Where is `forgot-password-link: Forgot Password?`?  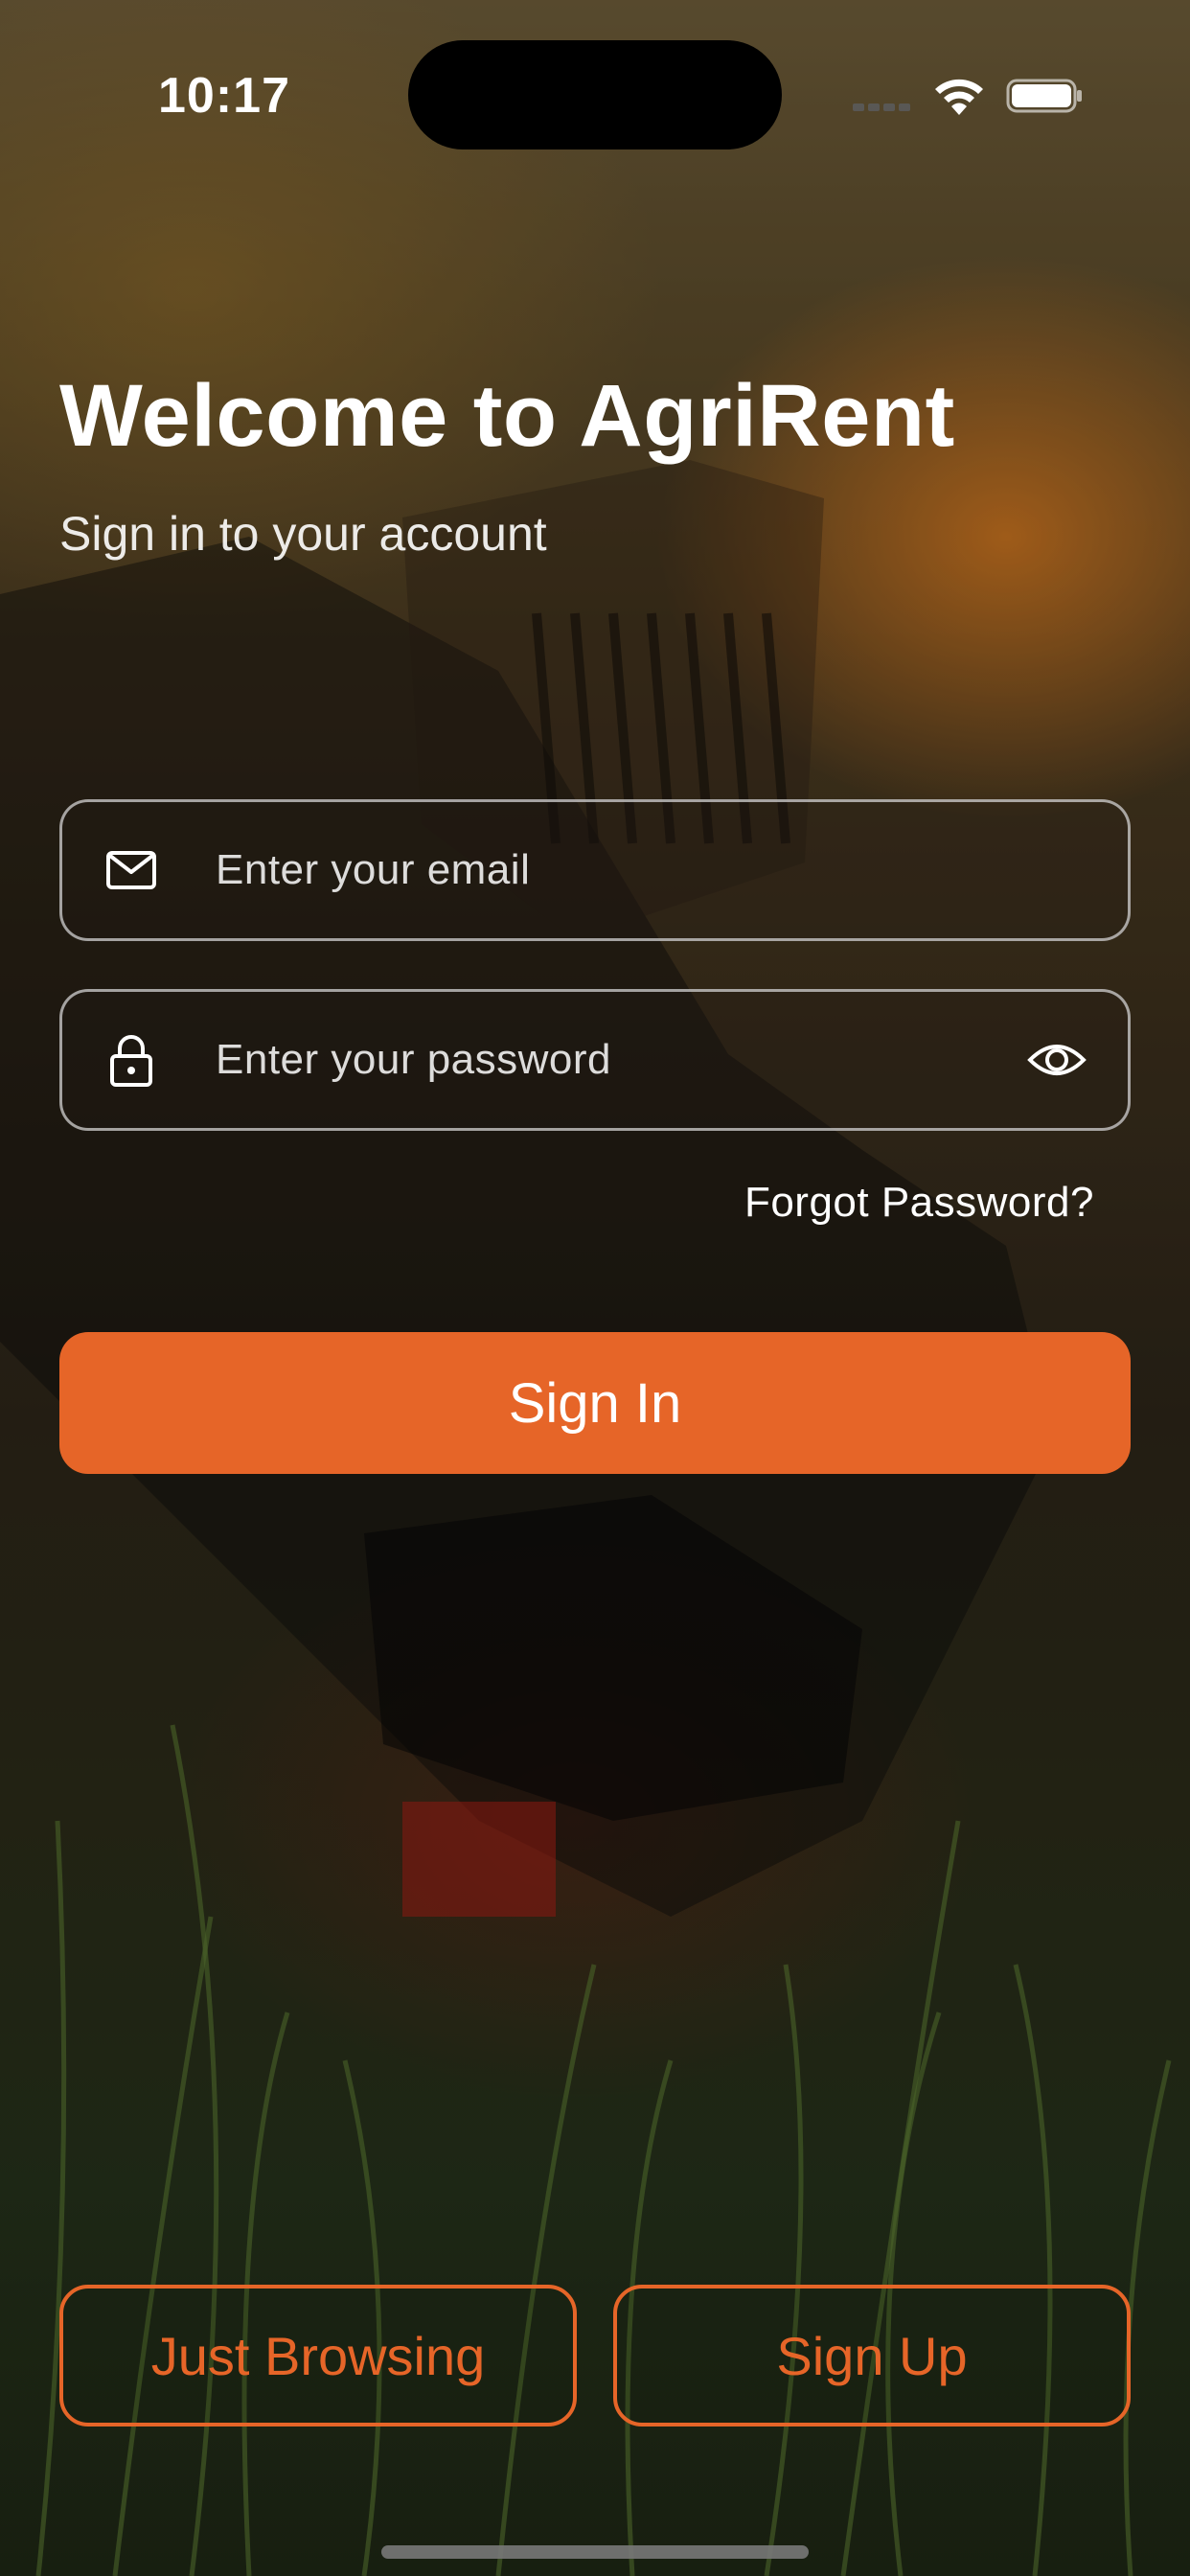 forgot-password-link: Forgot Password? is located at coordinates (919, 1203).